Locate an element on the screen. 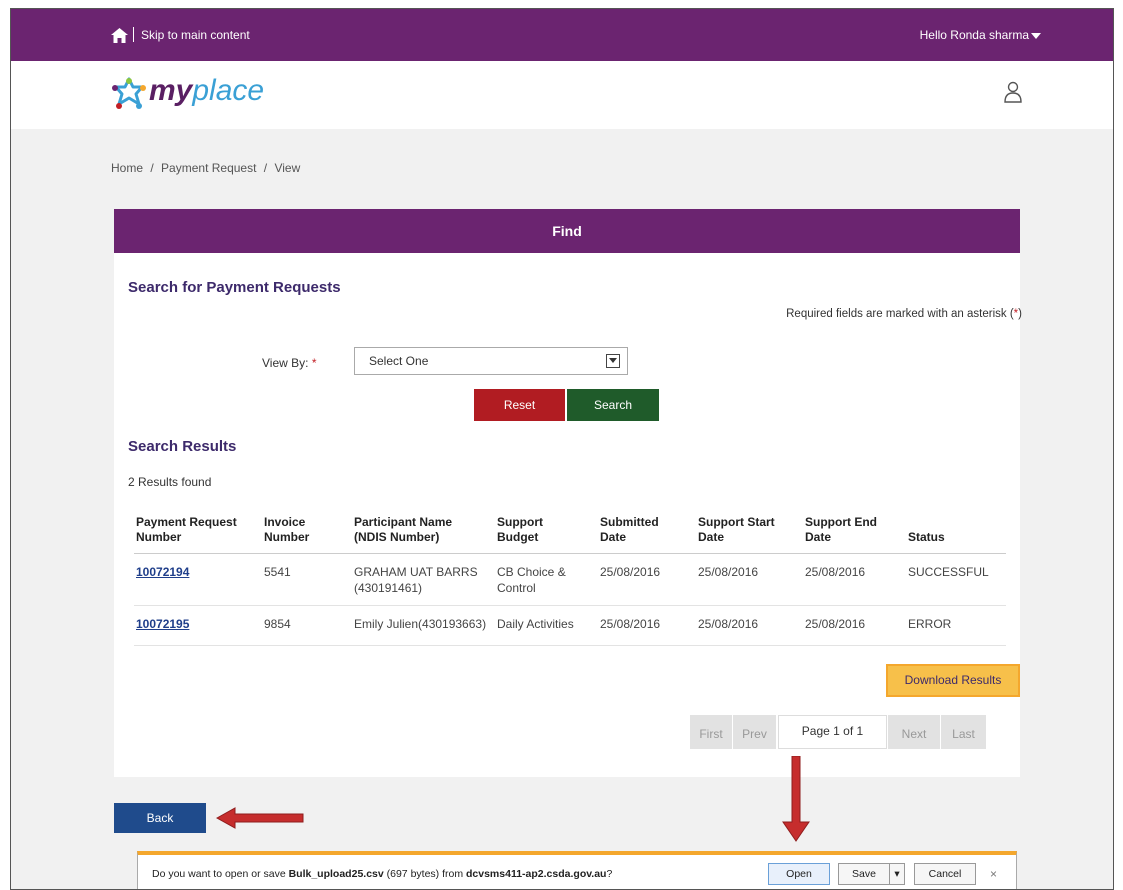 The image size is (1123, 890). save-options-chevron-down-icon: ▾ is located at coordinates (897, 874).